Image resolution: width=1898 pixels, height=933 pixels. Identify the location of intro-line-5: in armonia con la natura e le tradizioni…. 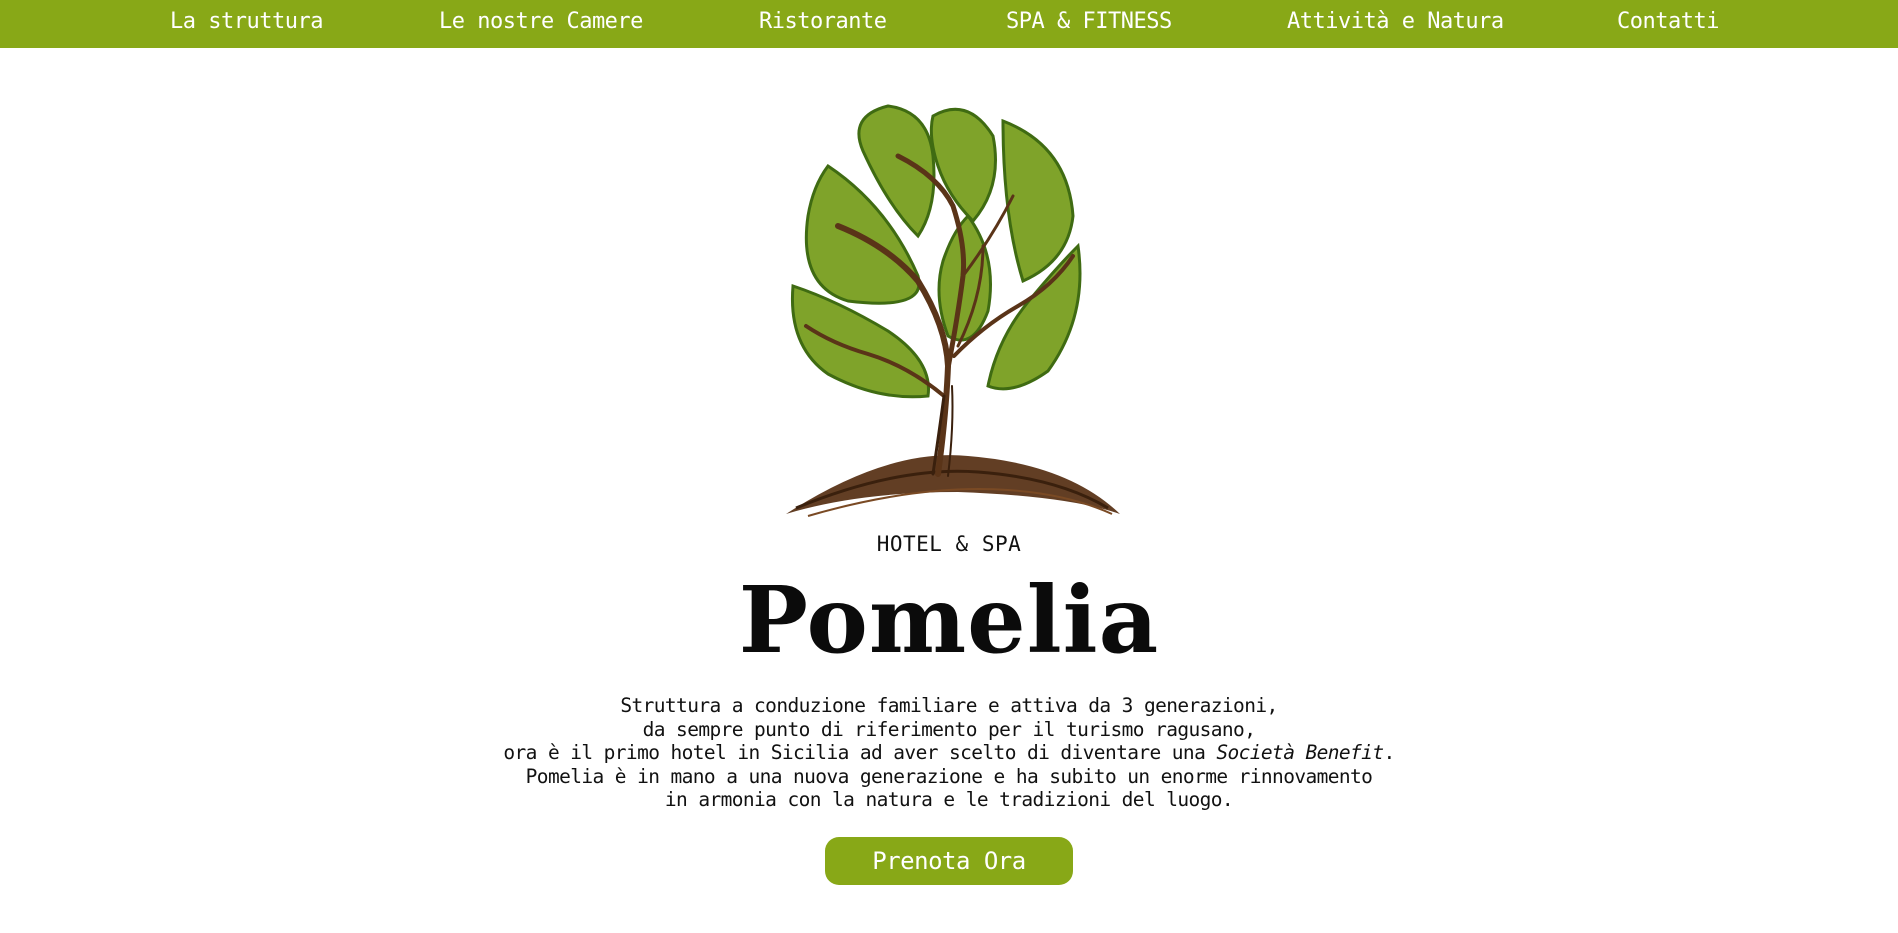
(949, 799).